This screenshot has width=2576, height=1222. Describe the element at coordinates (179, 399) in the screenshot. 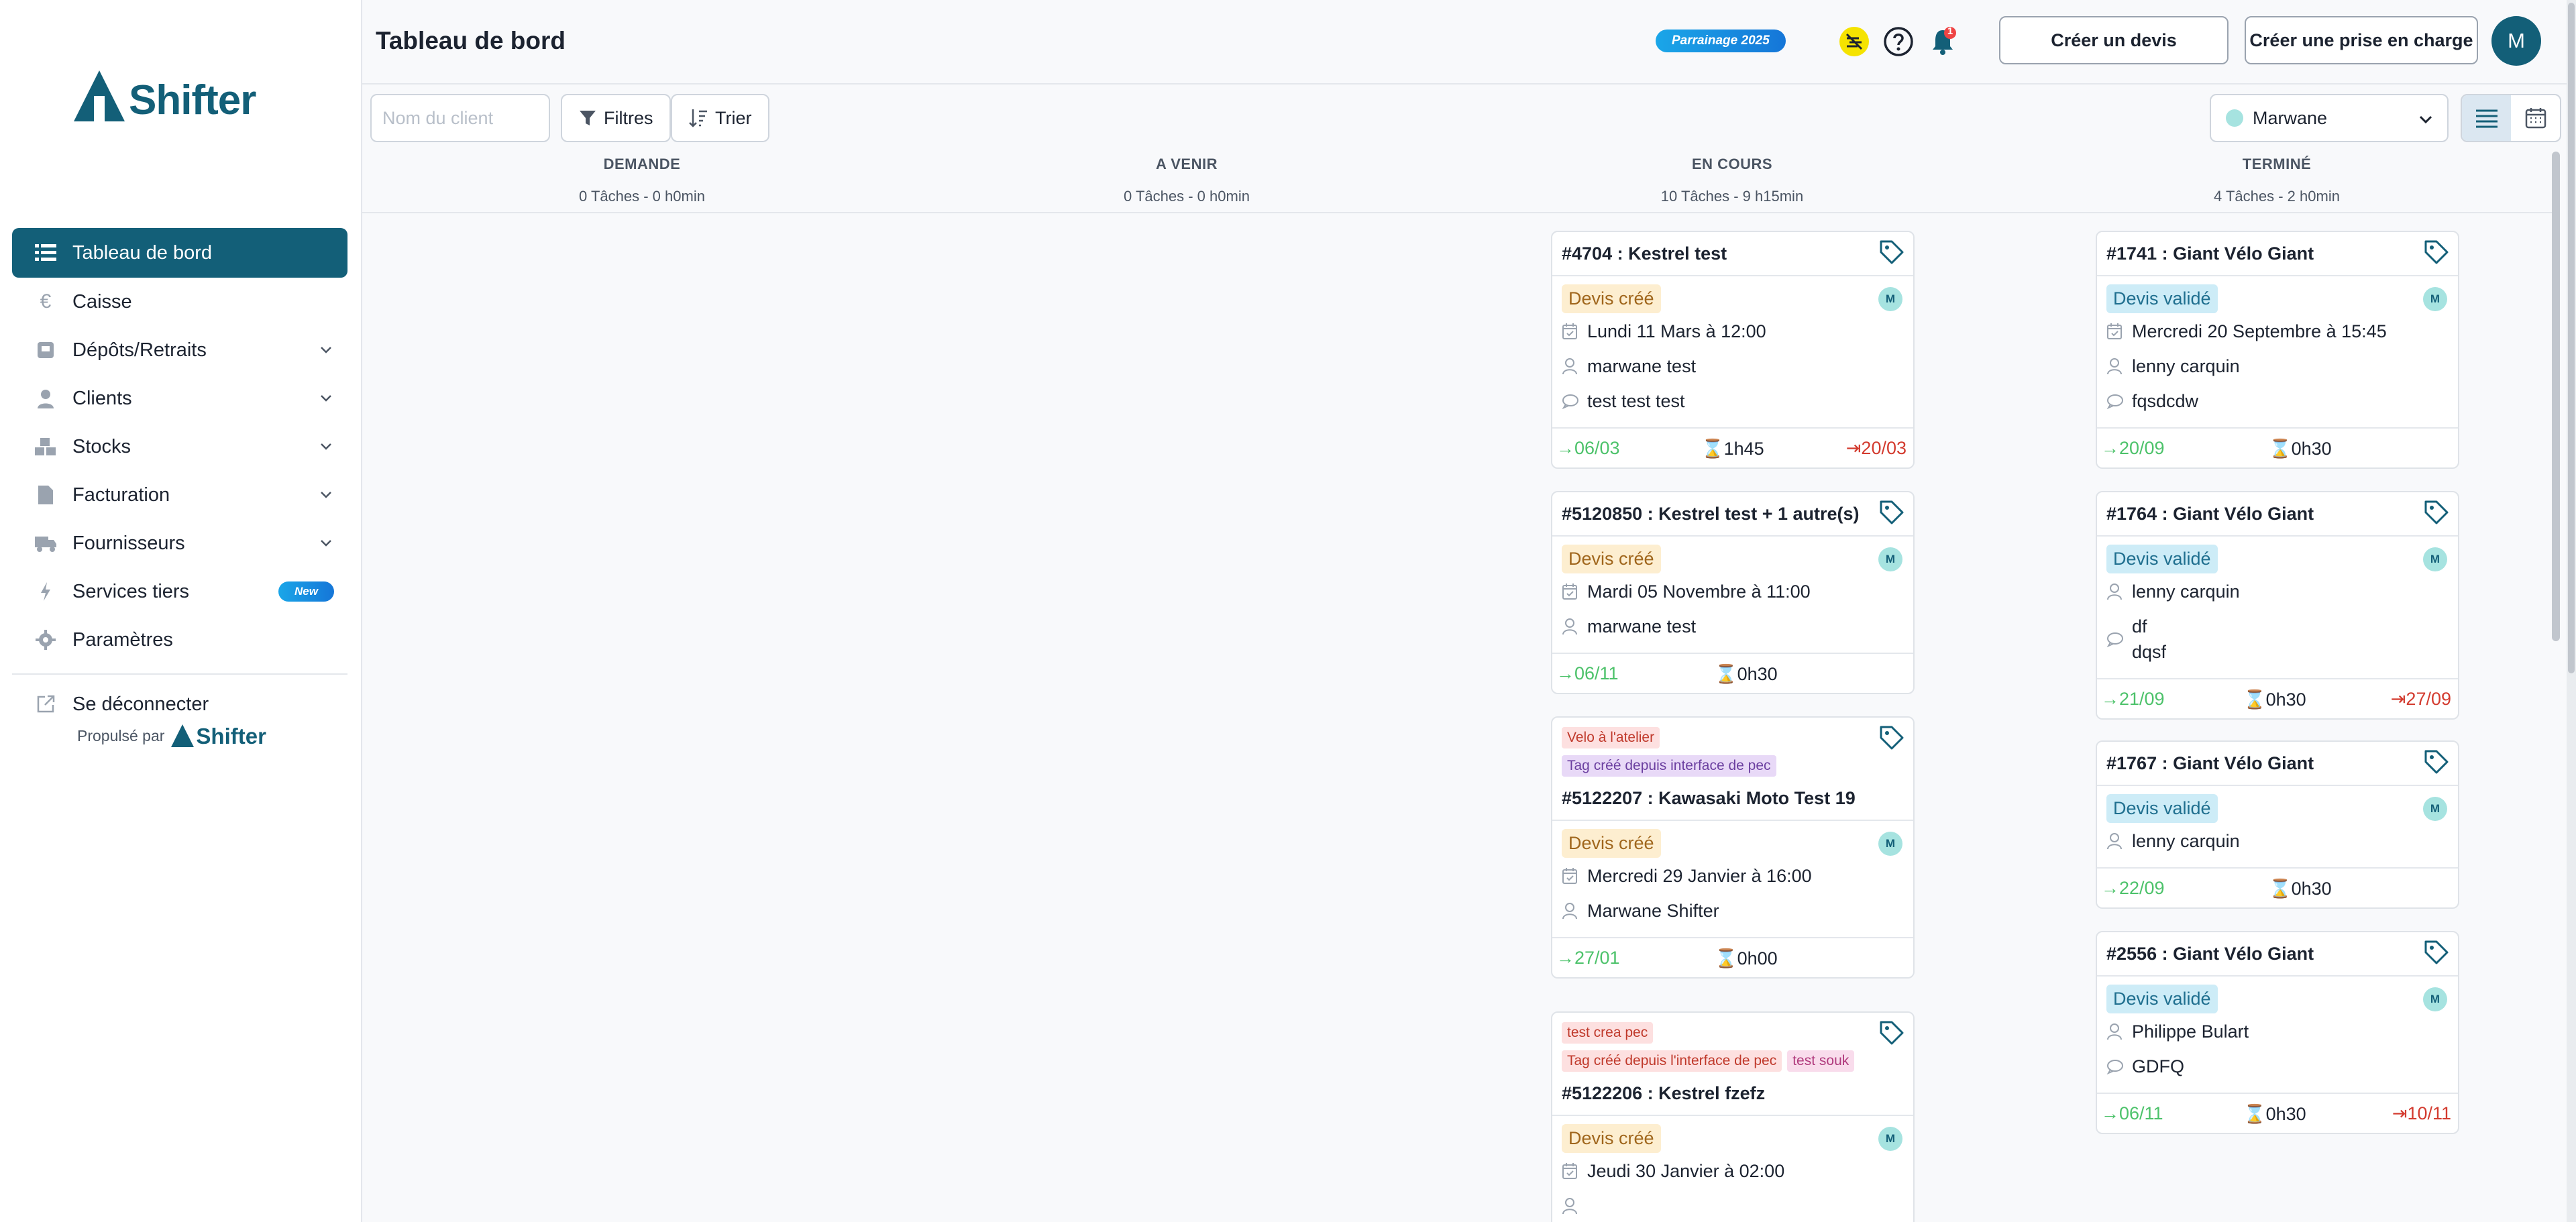

I see `sidebar-item-clients: Clients` at that location.